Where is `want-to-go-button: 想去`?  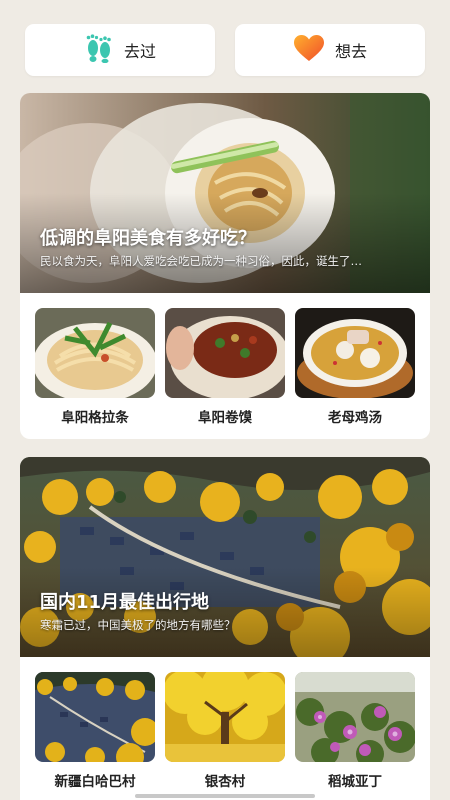
want-to-go-button: 想去 is located at coordinates (330, 50).